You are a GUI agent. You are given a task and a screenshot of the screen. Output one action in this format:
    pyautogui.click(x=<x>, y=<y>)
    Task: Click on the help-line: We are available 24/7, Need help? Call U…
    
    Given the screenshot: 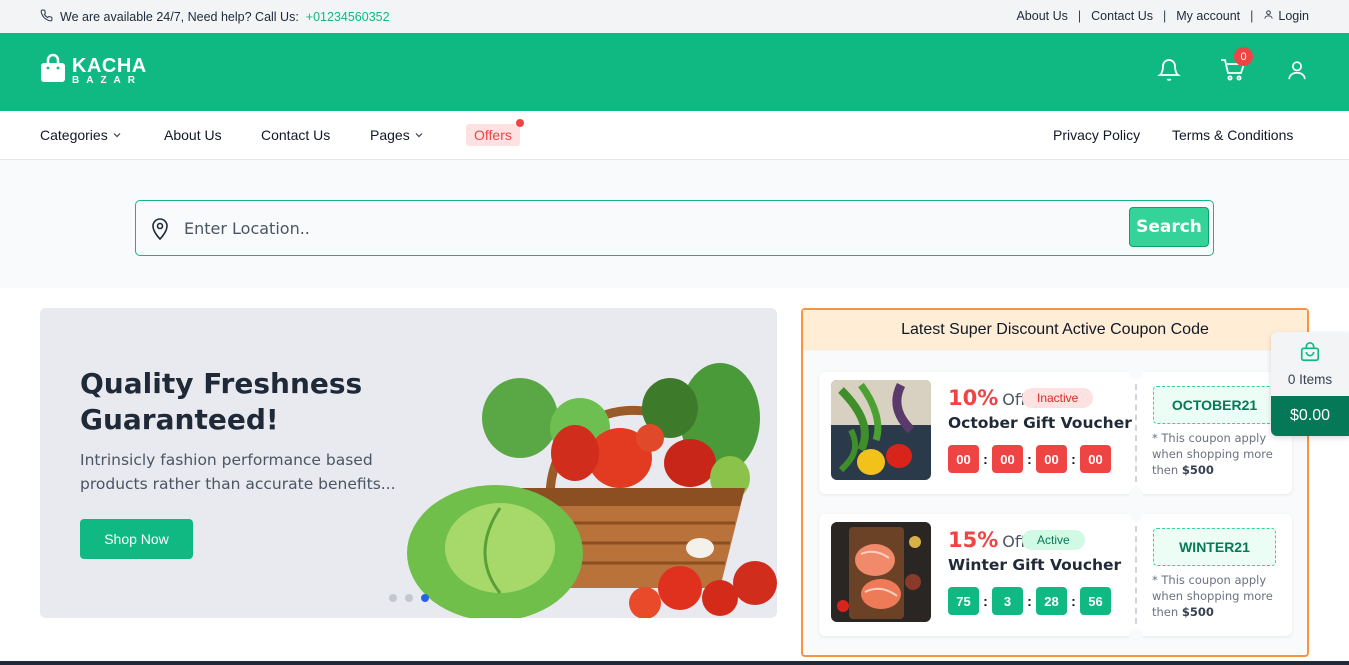 What is the action you would take?
    pyautogui.click(x=215, y=17)
    